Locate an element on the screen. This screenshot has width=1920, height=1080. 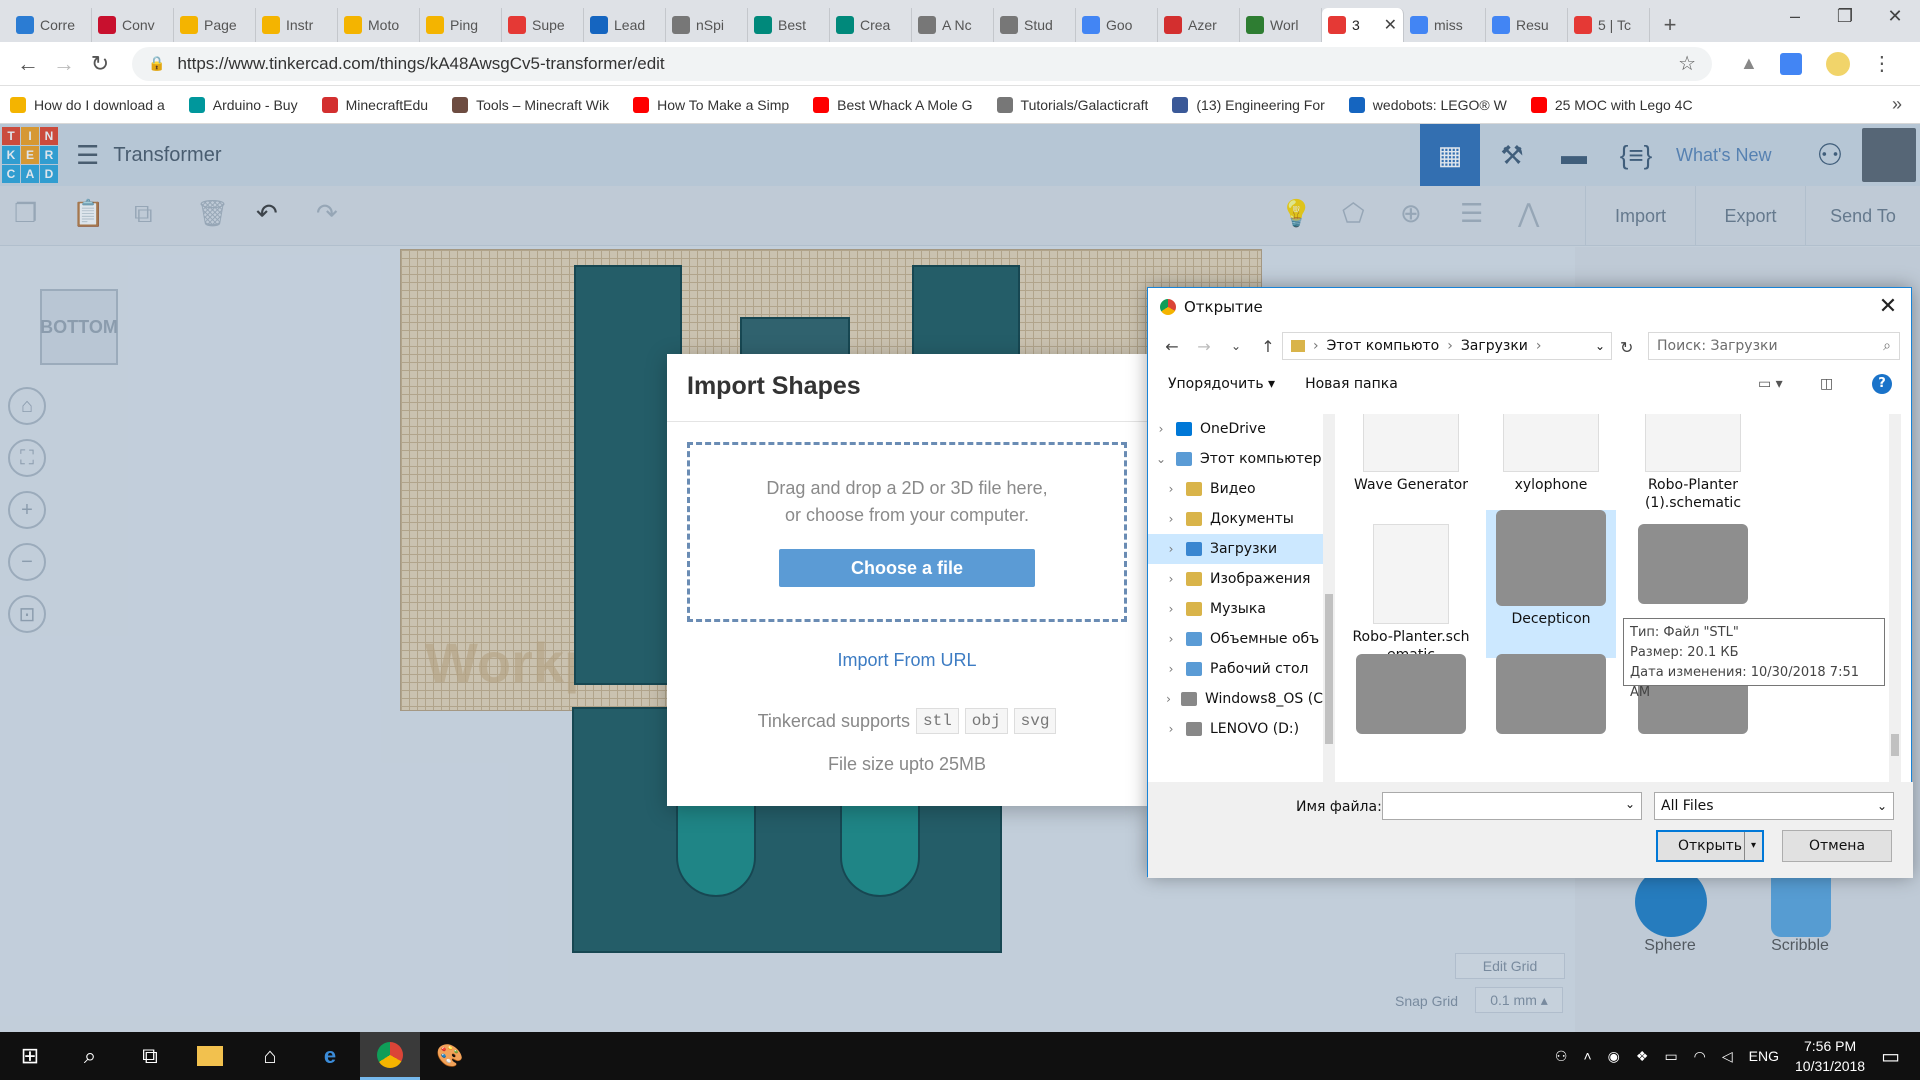
breadcrumb: › Этот компьюто › Загрузки › ⌄ is located at coordinates (1447, 346).